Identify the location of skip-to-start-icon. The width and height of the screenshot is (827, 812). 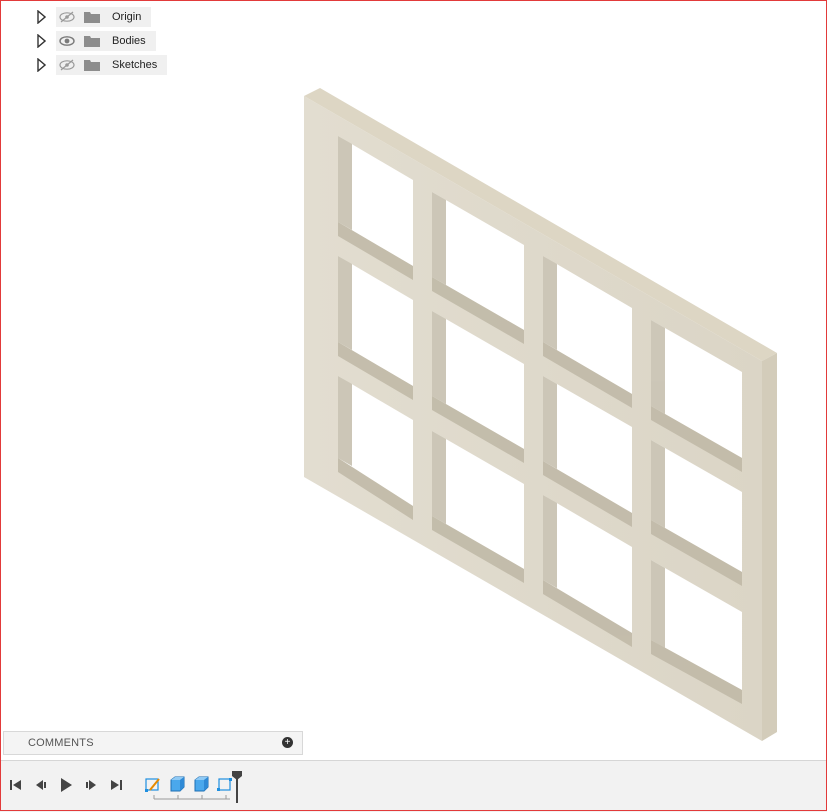
(16, 785).